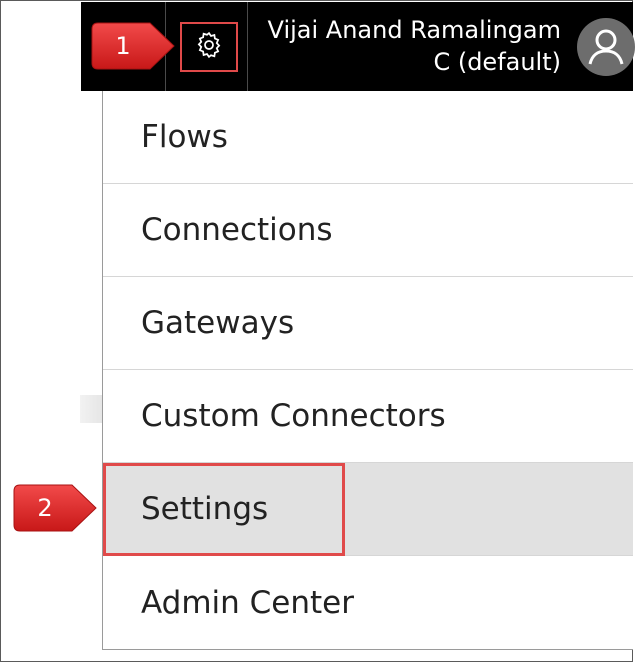 This screenshot has width=635, height=664. What do you see at coordinates (293, 416) in the screenshot?
I see `menu-item-label: Custom Connectors` at bounding box center [293, 416].